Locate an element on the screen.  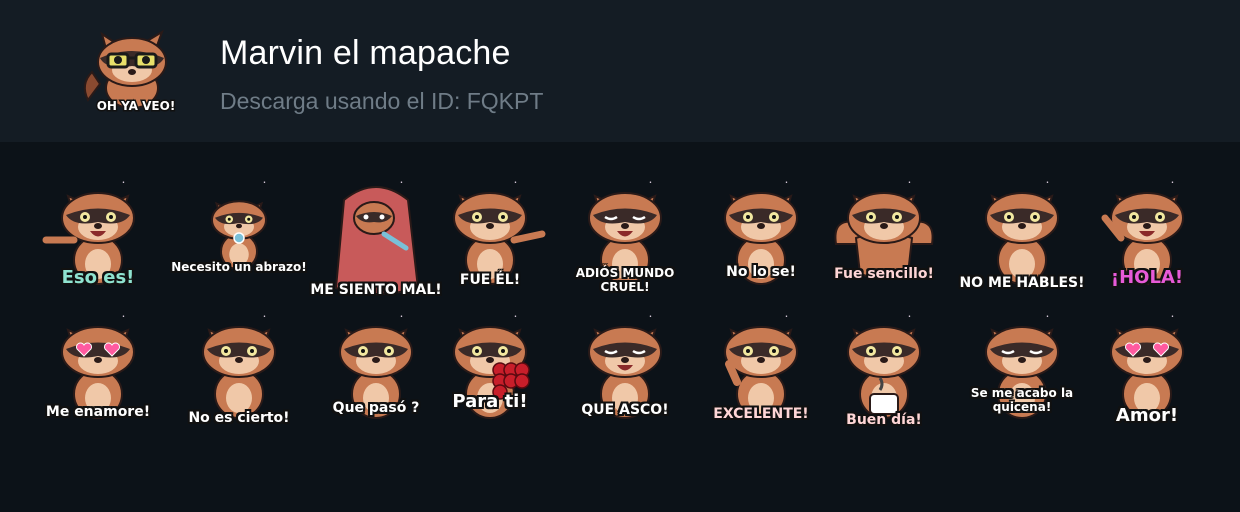
sticker-crying: • ADIÓS MUNDO CRUEL! is located at coordinates (625, 242).